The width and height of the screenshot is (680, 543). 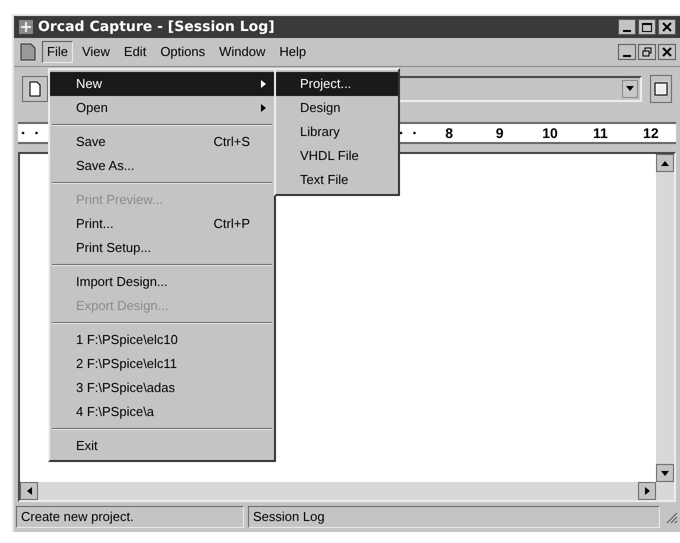 What do you see at coordinates (337, 132) in the screenshot?
I see `menu-item: Library` at bounding box center [337, 132].